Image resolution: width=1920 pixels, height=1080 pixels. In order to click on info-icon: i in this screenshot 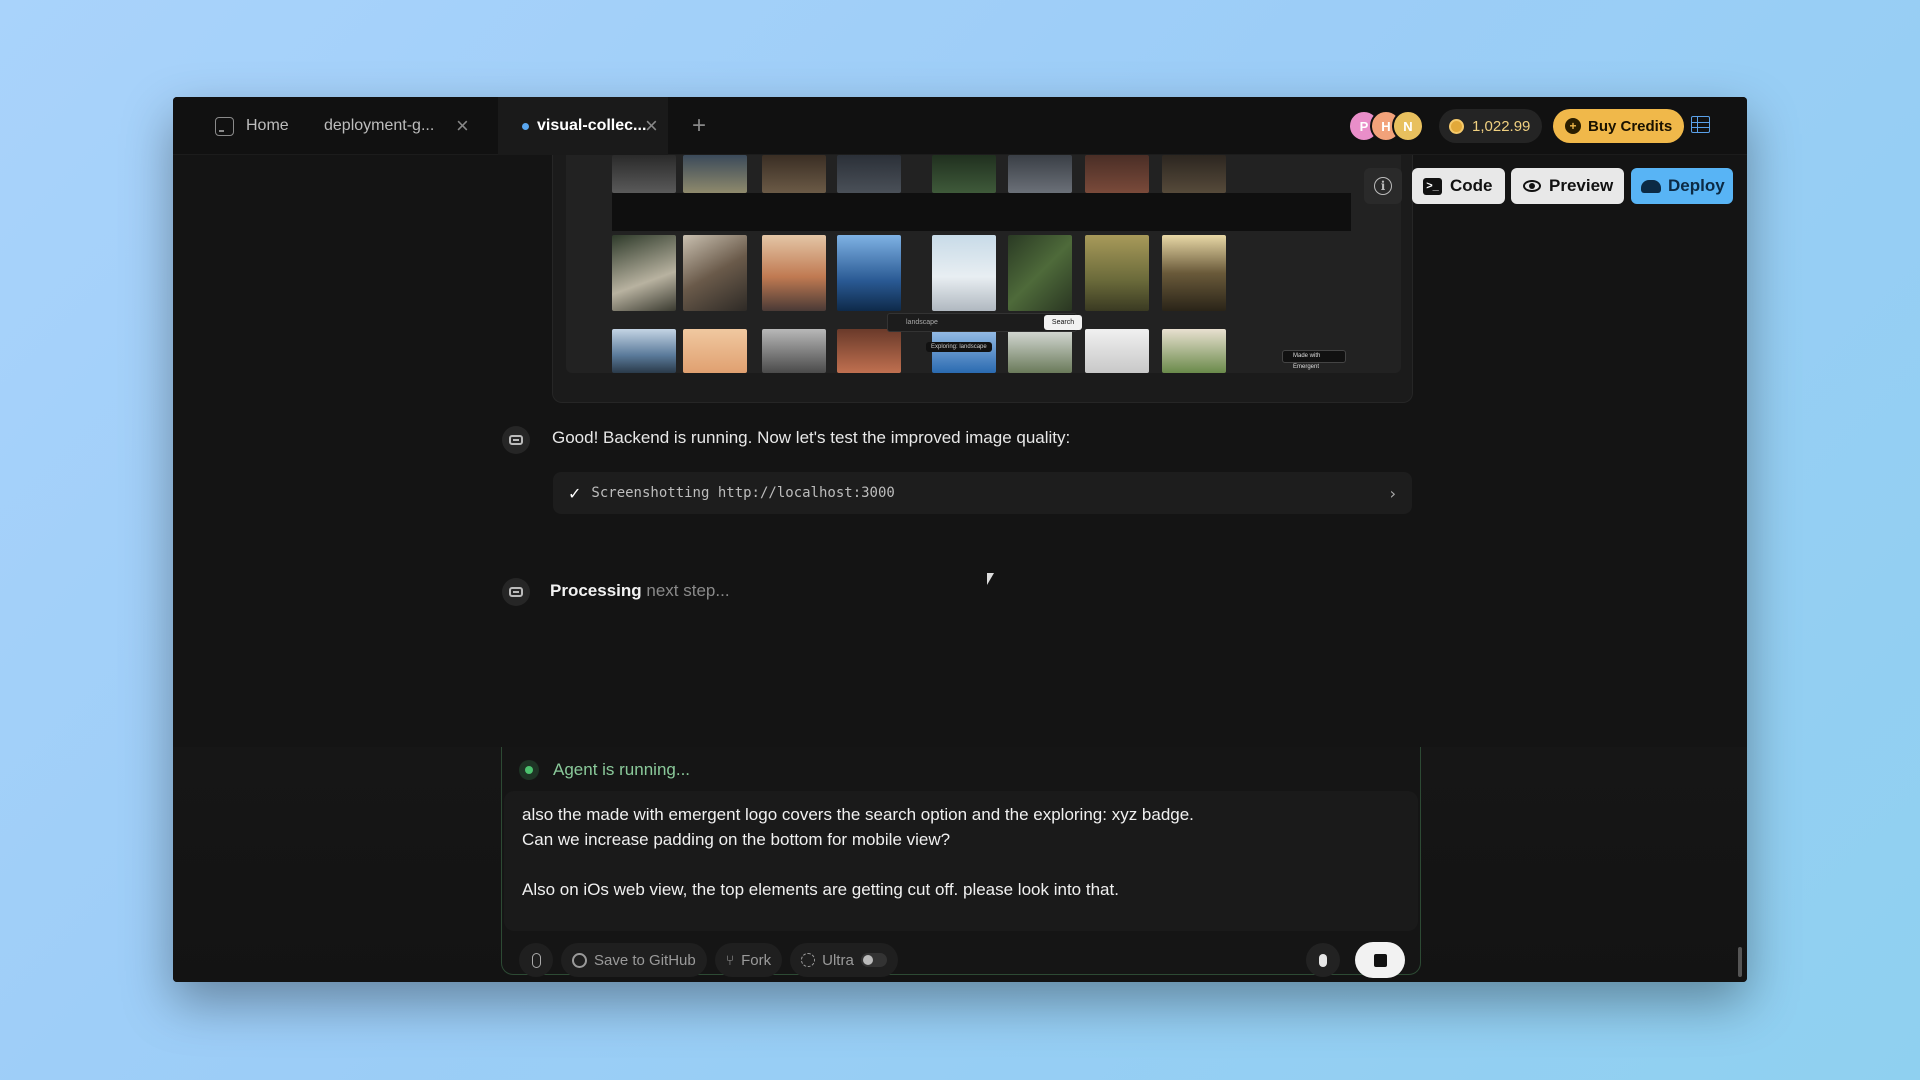, I will do `click(1383, 186)`.